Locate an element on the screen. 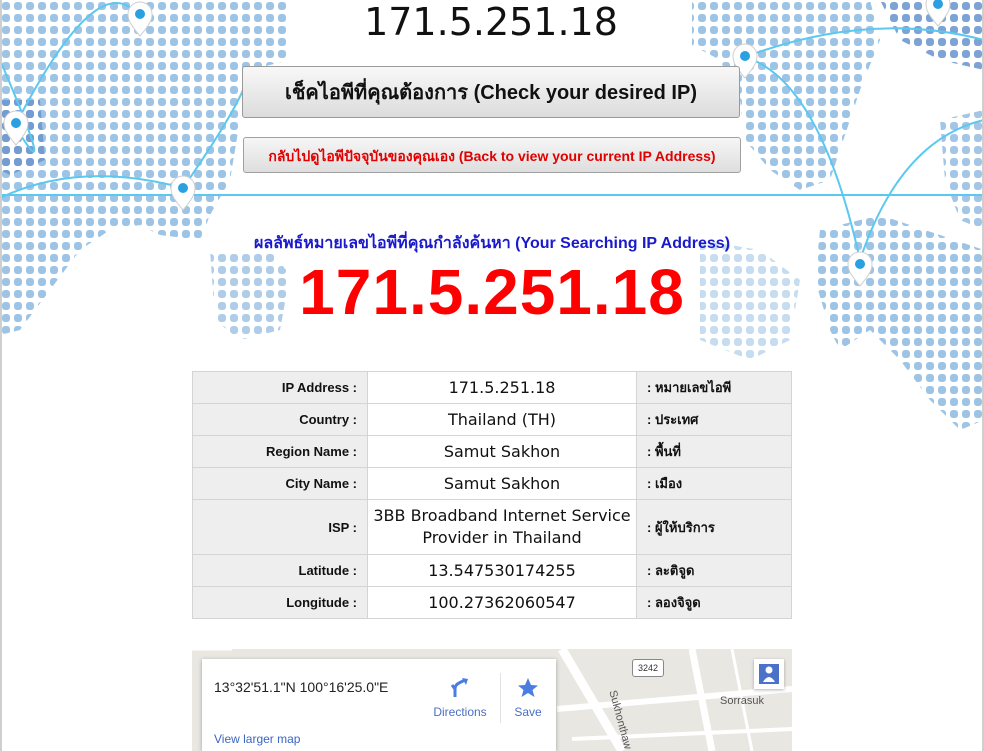 This screenshot has width=984, height=751. table-row: Region Name : Samut Sakhon : พื้นที่ is located at coordinates (492, 451).